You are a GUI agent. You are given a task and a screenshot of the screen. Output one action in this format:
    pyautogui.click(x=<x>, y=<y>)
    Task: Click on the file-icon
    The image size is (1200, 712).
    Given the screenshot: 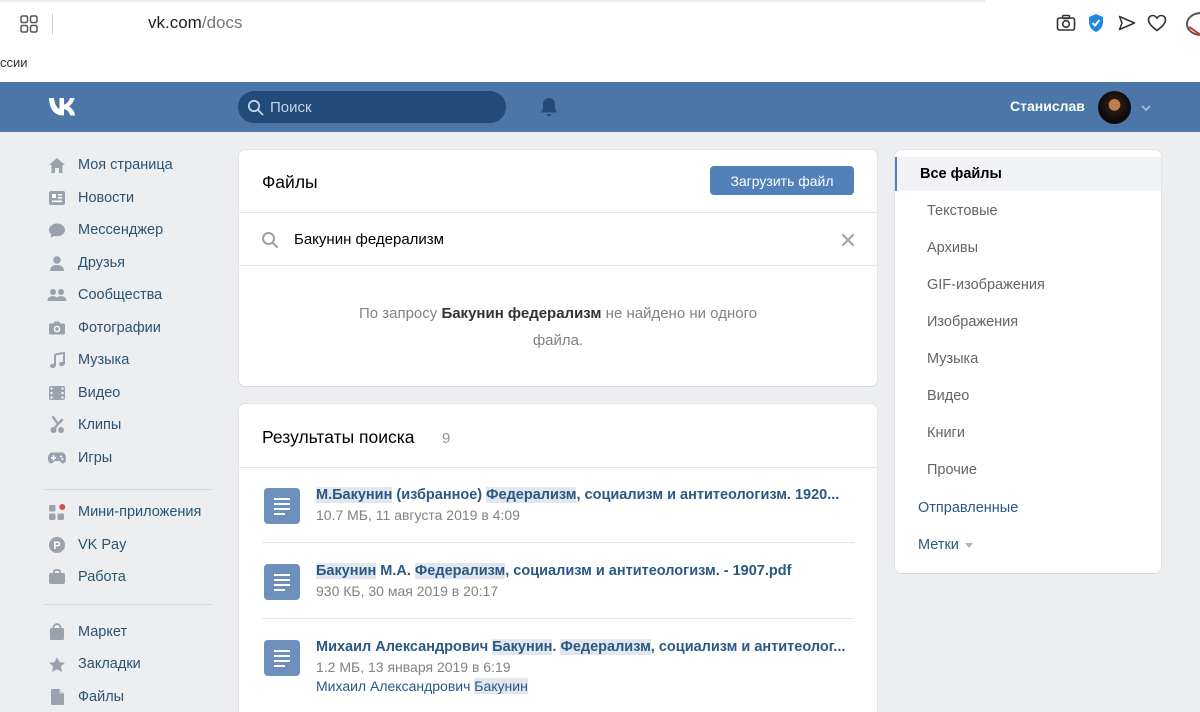 What is the action you would take?
    pyautogui.click(x=57, y=697)
    